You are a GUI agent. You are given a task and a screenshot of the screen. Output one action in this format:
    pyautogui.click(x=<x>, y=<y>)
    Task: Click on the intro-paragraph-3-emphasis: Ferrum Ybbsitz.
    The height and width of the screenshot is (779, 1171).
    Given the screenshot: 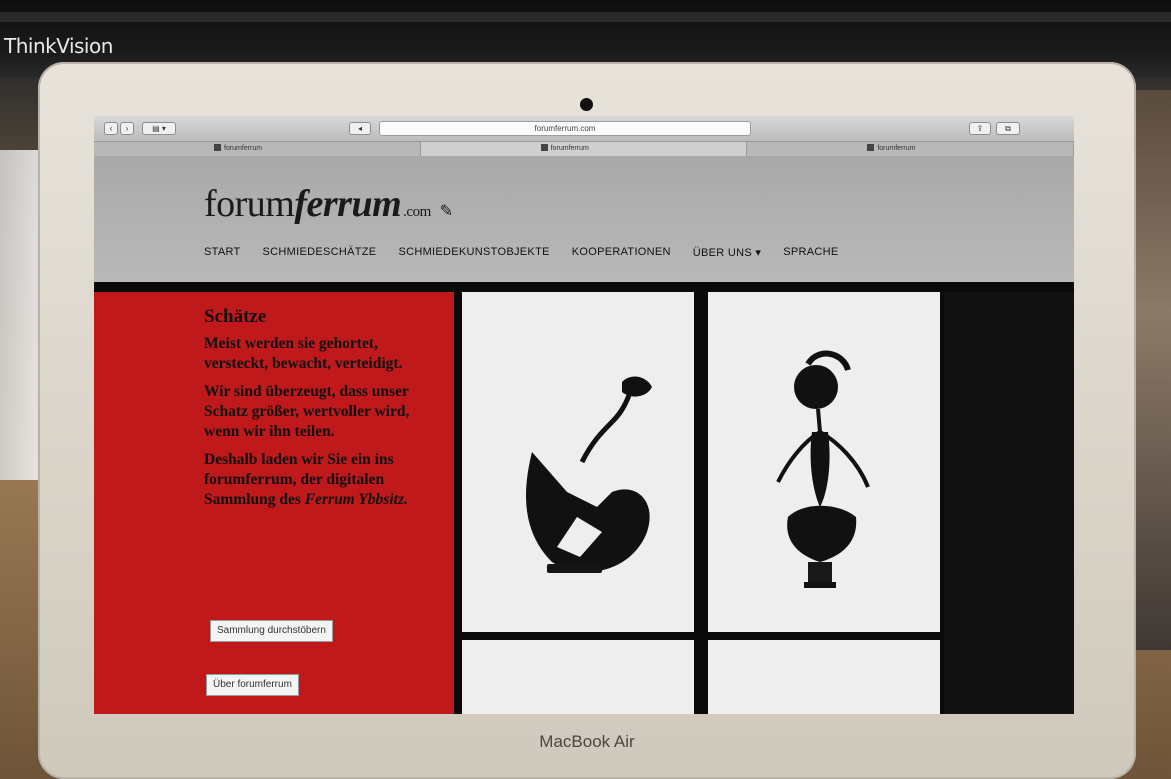 What is the action you would take?
    pyautogui.click(x=356, y=499)
    